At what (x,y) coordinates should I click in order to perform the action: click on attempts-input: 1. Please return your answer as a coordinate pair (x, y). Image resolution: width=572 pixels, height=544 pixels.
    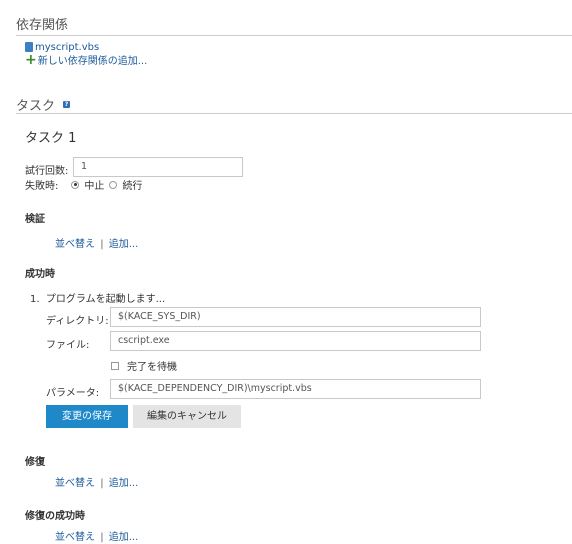
    Looking at the image, I should click on (158, 167).